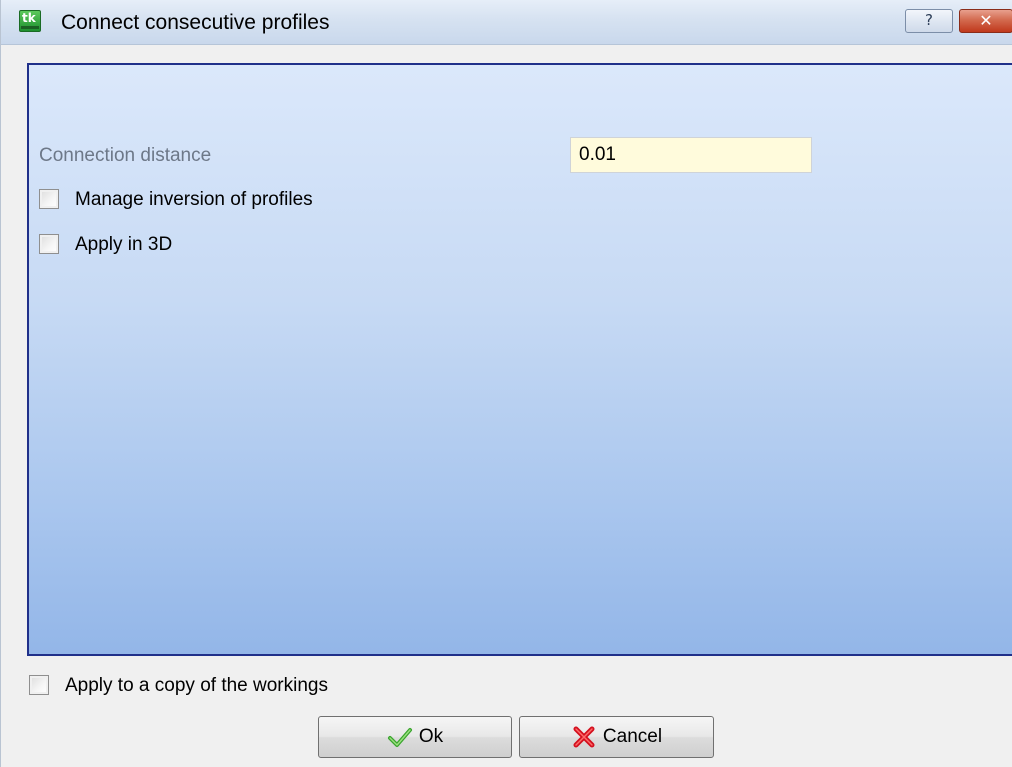 The image size is (1012, 767). Describe the element at coordinates (584, 737) in the screenshot. I see `red-x-icon` at that location.